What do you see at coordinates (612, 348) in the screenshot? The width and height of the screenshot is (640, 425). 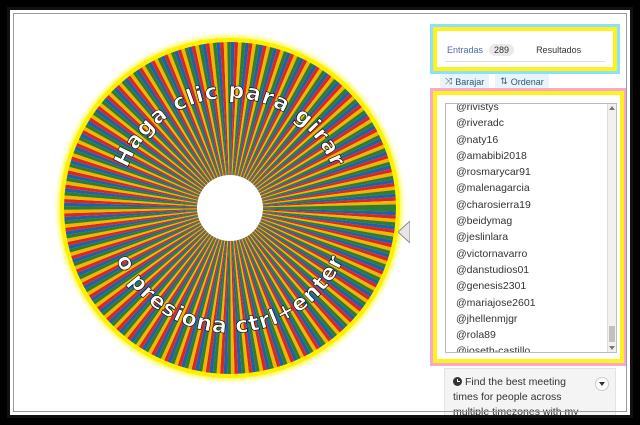 I see `scroll-down-icon` at bounding box center [612, 348].